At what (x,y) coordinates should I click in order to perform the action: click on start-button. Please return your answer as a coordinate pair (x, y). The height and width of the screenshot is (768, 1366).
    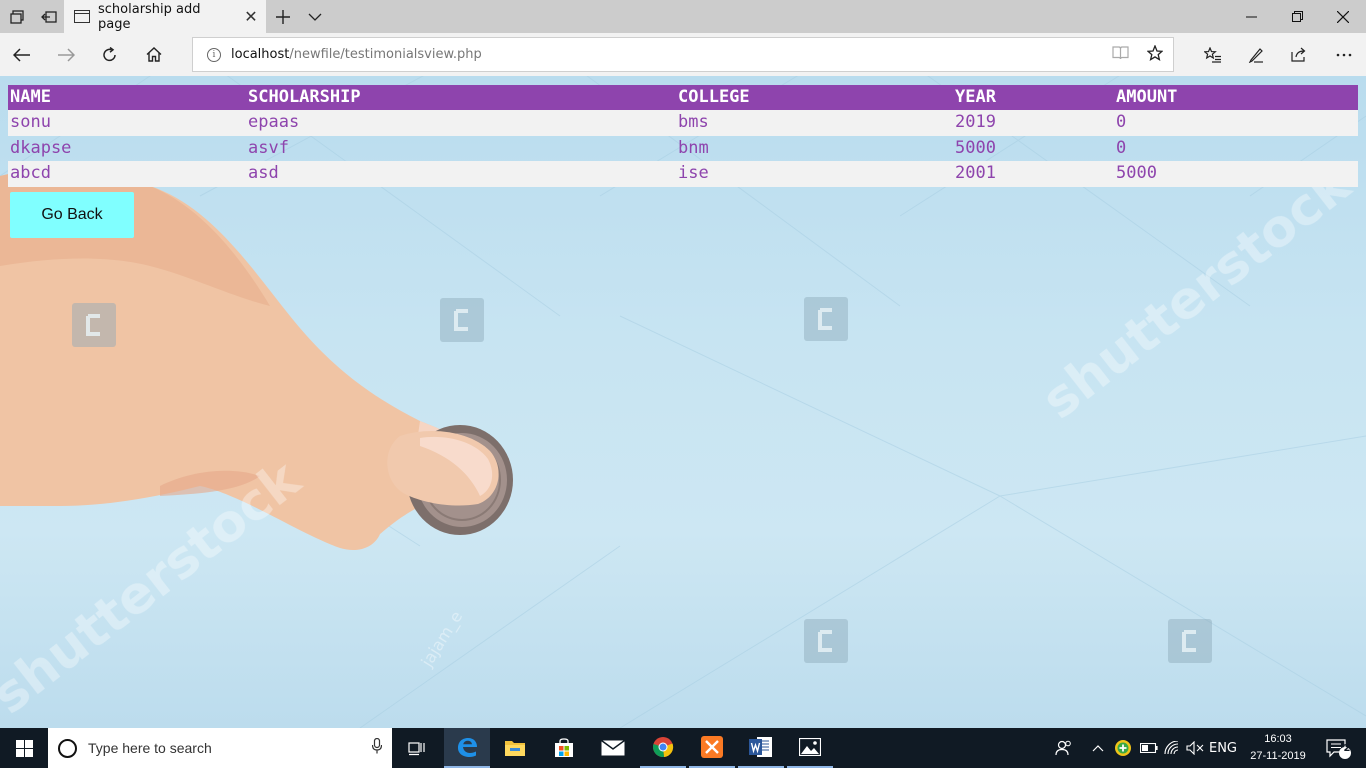
    Looking at the image, I should click on (24, 748).